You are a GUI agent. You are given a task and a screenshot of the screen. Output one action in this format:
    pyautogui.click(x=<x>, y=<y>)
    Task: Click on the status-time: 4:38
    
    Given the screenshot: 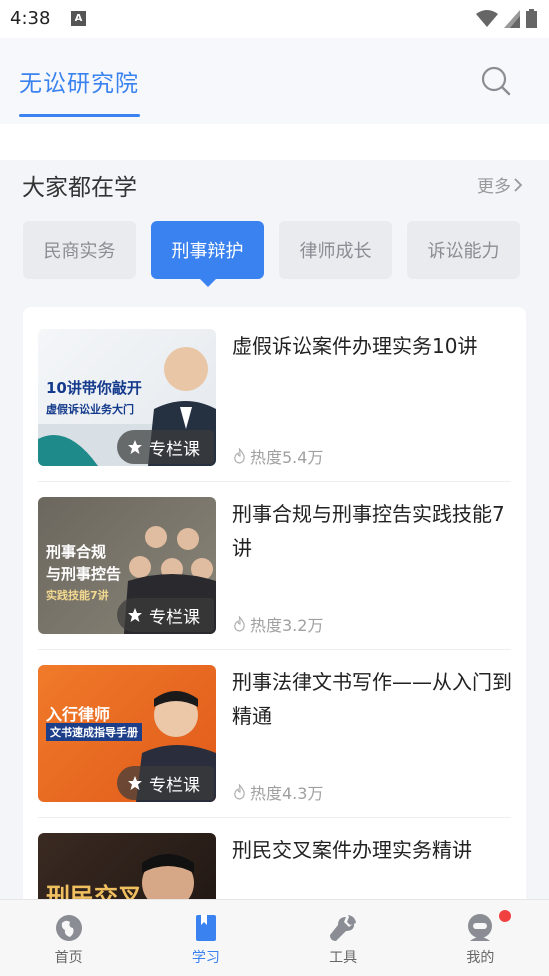 What is the action you would take?
    pyautogui.click(x=30, y=18)
    